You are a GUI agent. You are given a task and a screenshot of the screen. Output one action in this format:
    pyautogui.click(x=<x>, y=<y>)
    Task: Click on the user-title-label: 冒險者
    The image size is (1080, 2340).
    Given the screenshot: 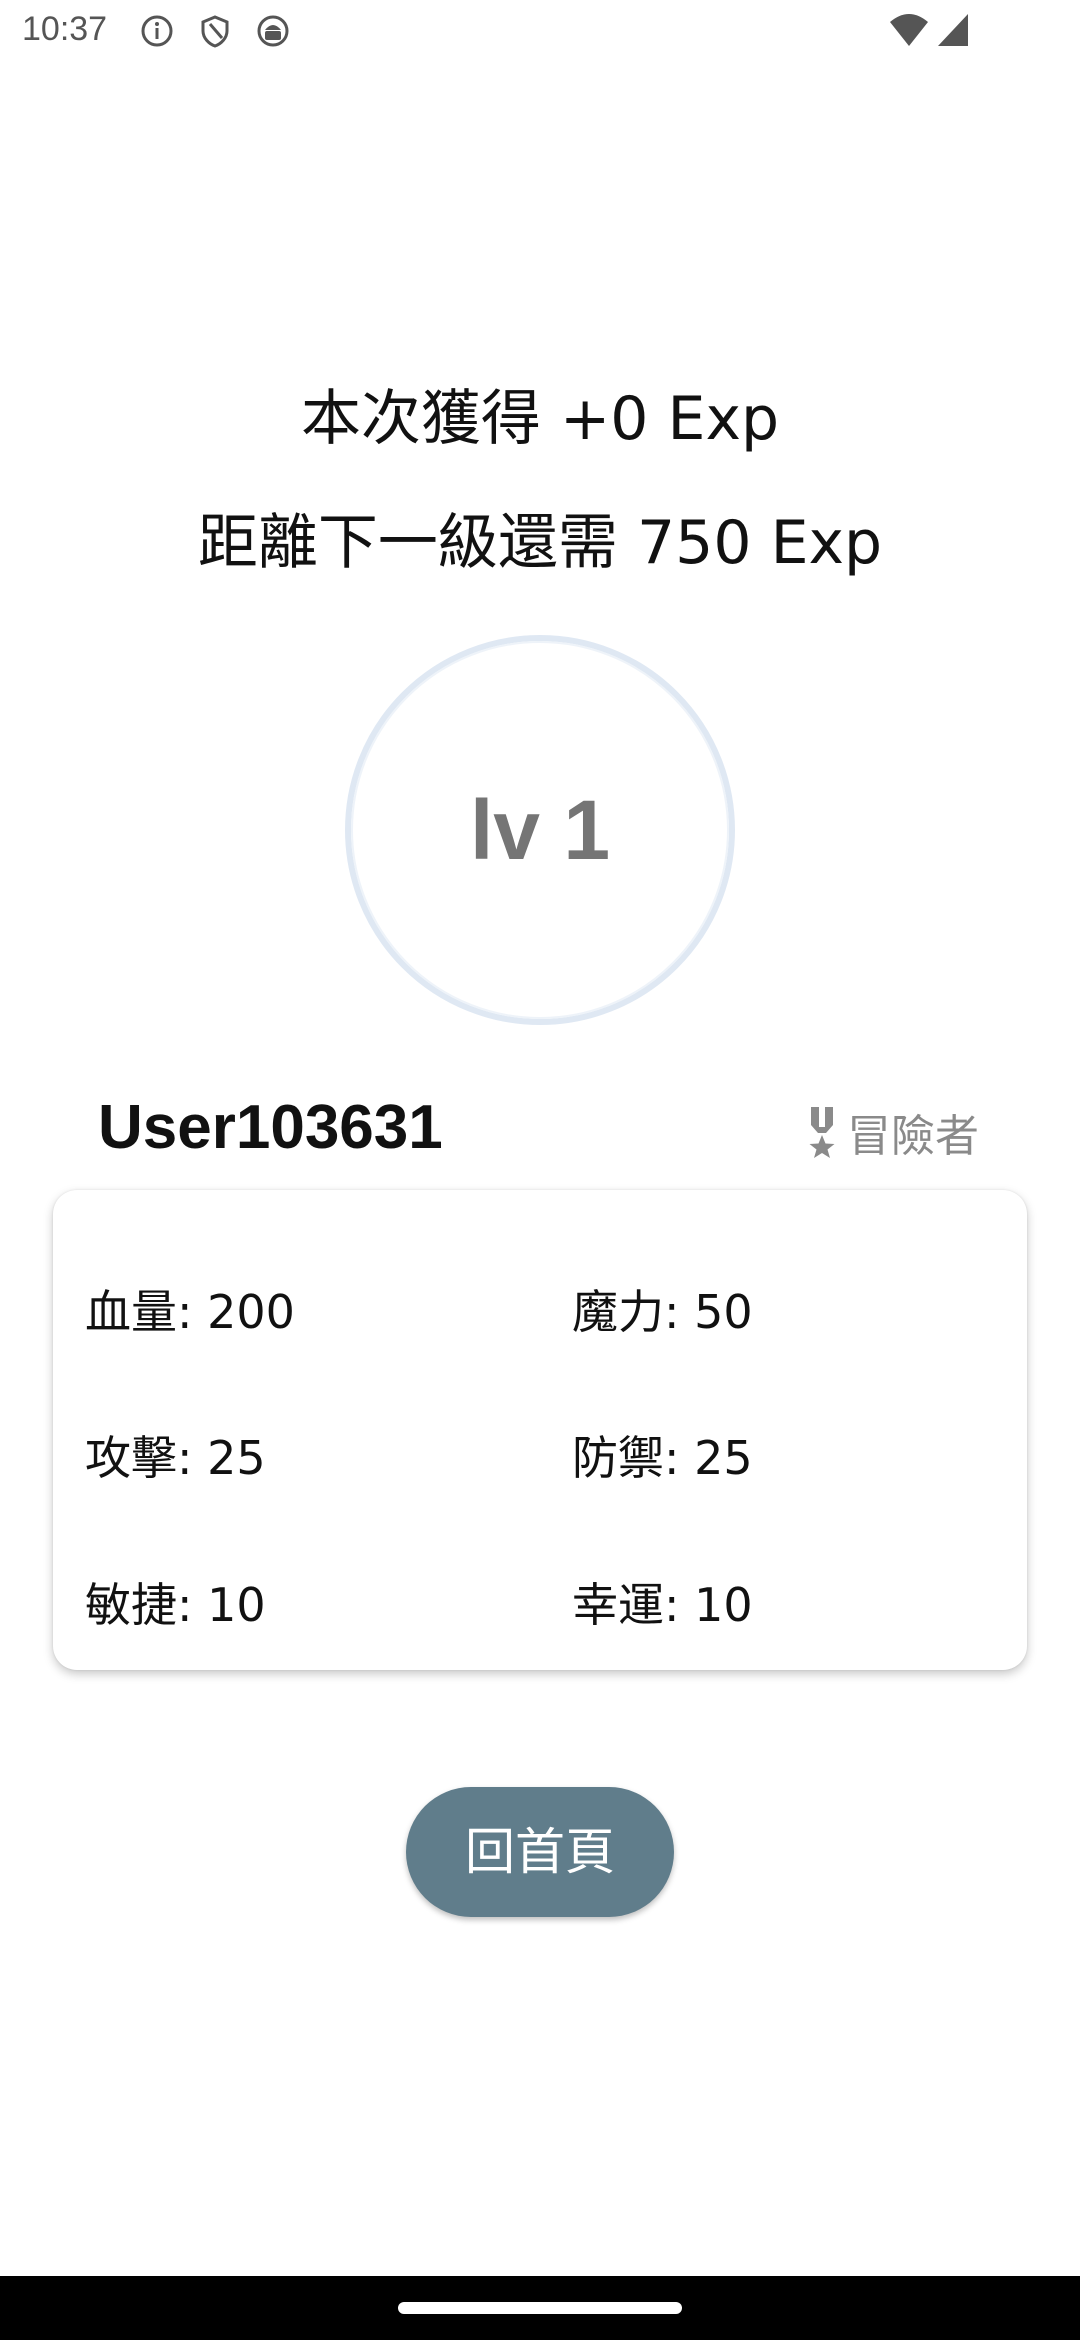 What is the action you would take?
    pyautogui.click(x=913, y=1136)
    